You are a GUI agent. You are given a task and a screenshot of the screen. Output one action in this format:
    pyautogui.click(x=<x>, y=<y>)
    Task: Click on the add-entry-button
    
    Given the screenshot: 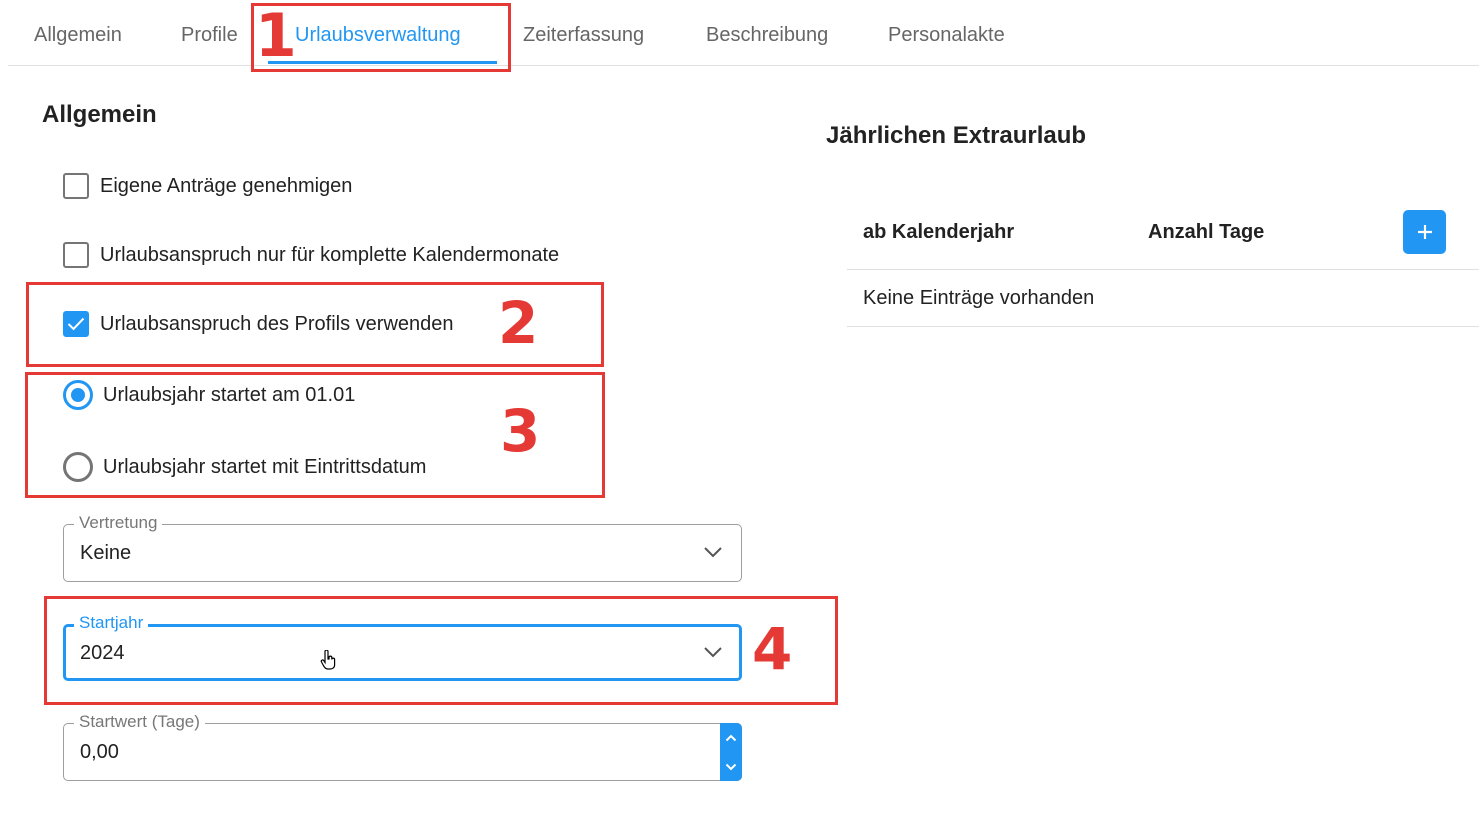 What is the action you would take?
    pyautogui.click(x=1424, y=232)
    